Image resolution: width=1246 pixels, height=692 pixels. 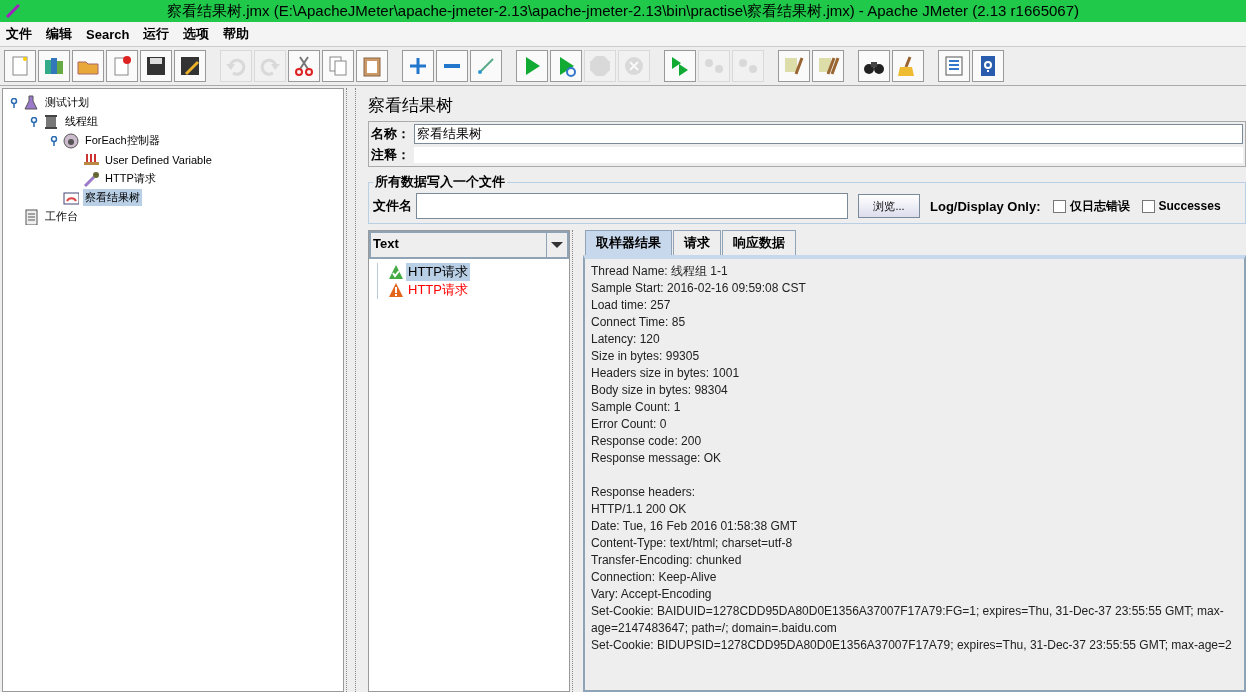 What do you see at coordinates (91, 178) in the screenshot?
I see `pipette-icon` at bounding box center [91, 178].